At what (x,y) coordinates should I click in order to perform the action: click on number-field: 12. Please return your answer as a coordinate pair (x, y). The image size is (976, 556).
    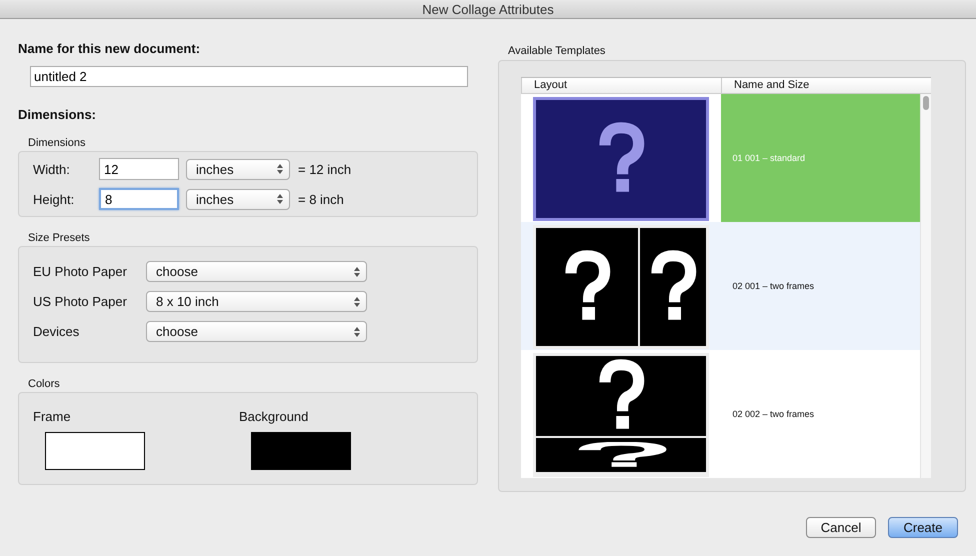
    Looking at the image, I should click on (139, 169).